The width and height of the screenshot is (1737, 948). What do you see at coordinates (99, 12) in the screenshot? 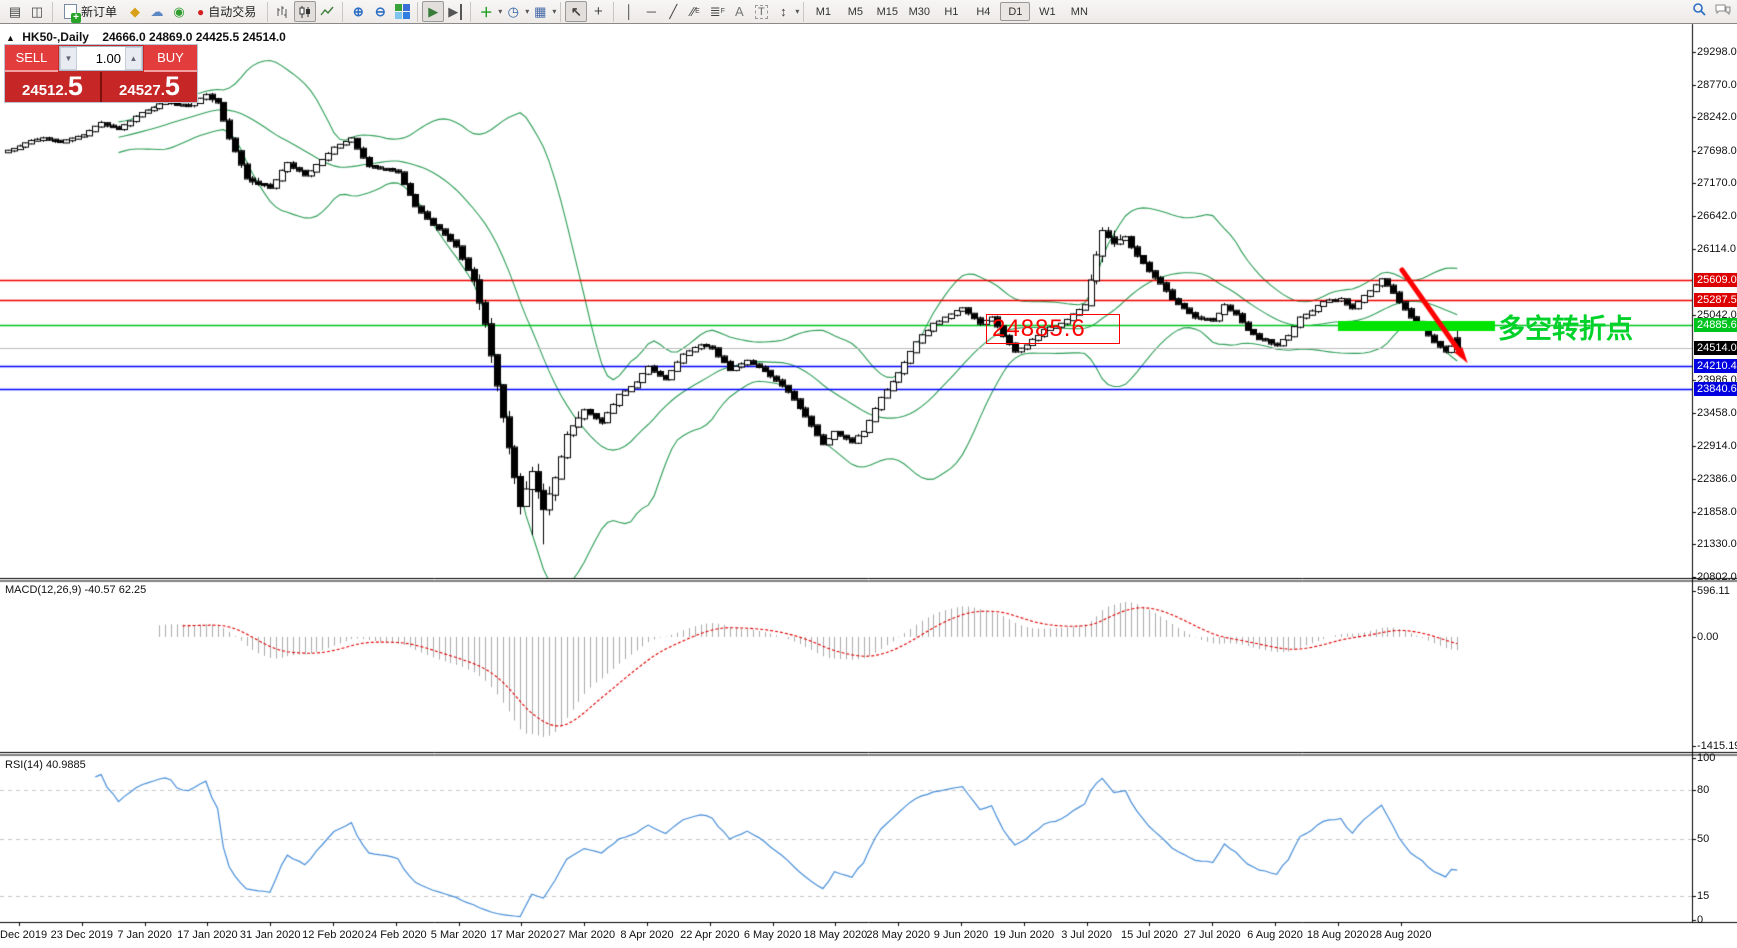
I see `new-order-label: 新订单` at bounding box center [99, 12].